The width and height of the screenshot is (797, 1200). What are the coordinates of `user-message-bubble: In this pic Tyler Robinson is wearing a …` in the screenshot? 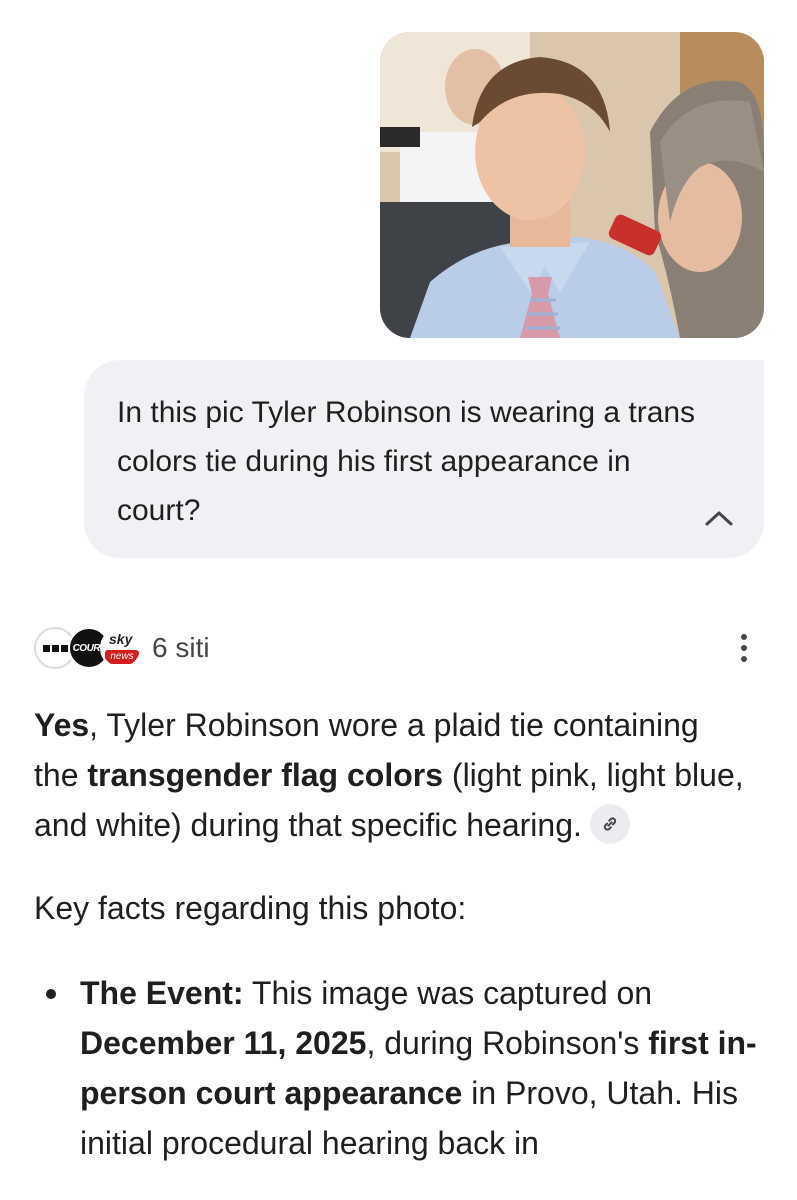 It's located at (424, 459).